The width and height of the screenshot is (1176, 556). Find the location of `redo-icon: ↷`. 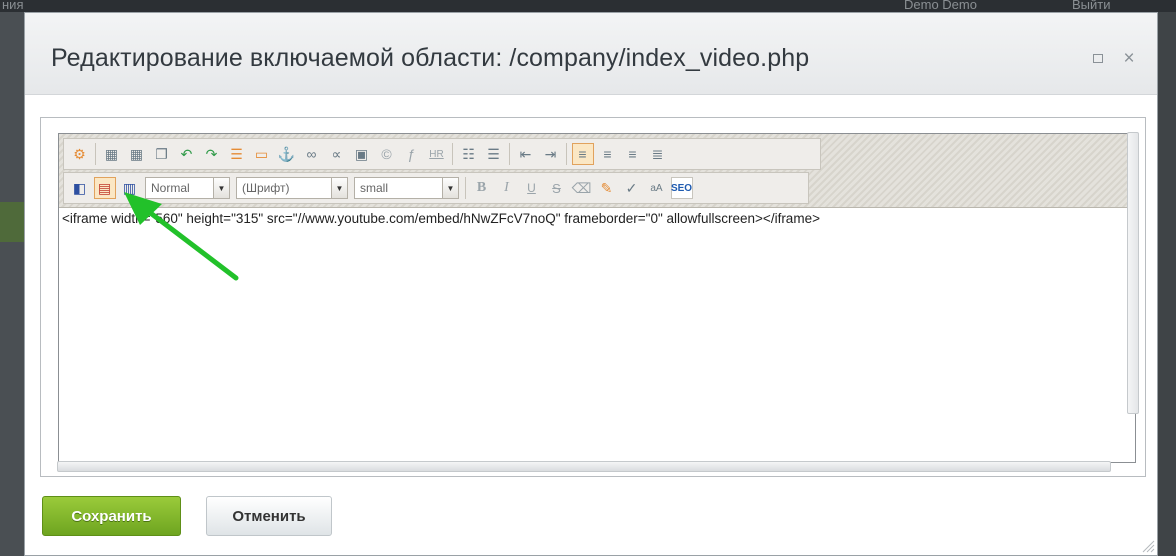

redo-icon: ↷ is located at coordinates (212, 154).